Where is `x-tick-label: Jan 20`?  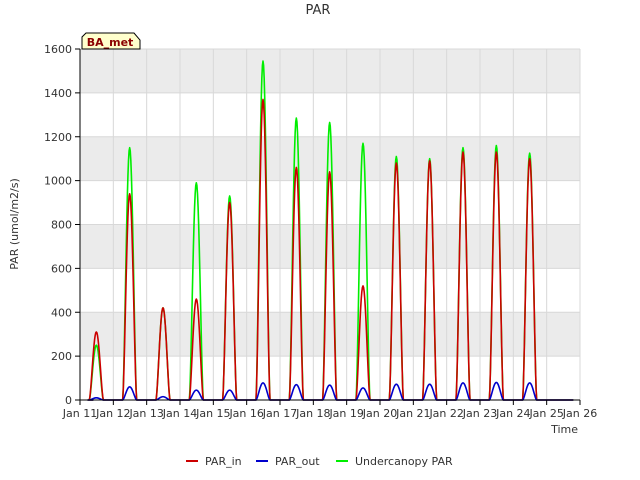 x-tick-label: Jan 20 is located at coordinates (379, 413).